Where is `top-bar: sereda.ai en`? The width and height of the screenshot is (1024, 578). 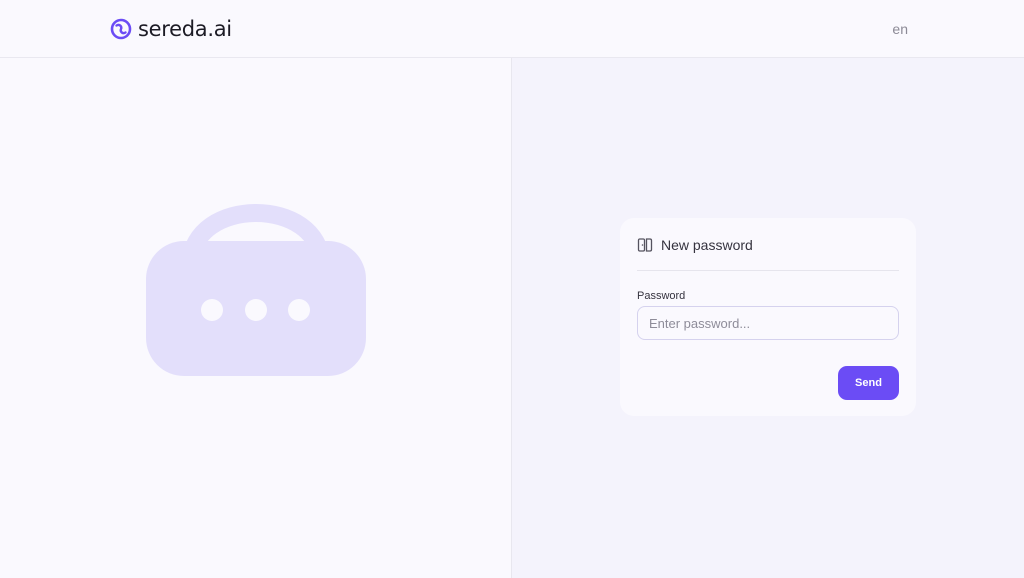
top-bar: sereda.ai en is located at coordinates (512, 29).